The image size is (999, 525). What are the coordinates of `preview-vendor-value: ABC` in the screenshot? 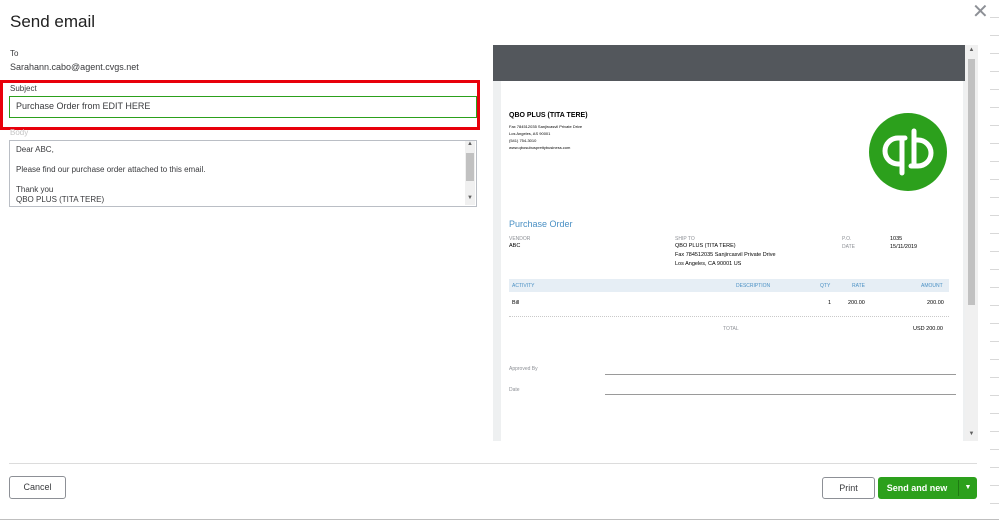 It's located at (515, 246).